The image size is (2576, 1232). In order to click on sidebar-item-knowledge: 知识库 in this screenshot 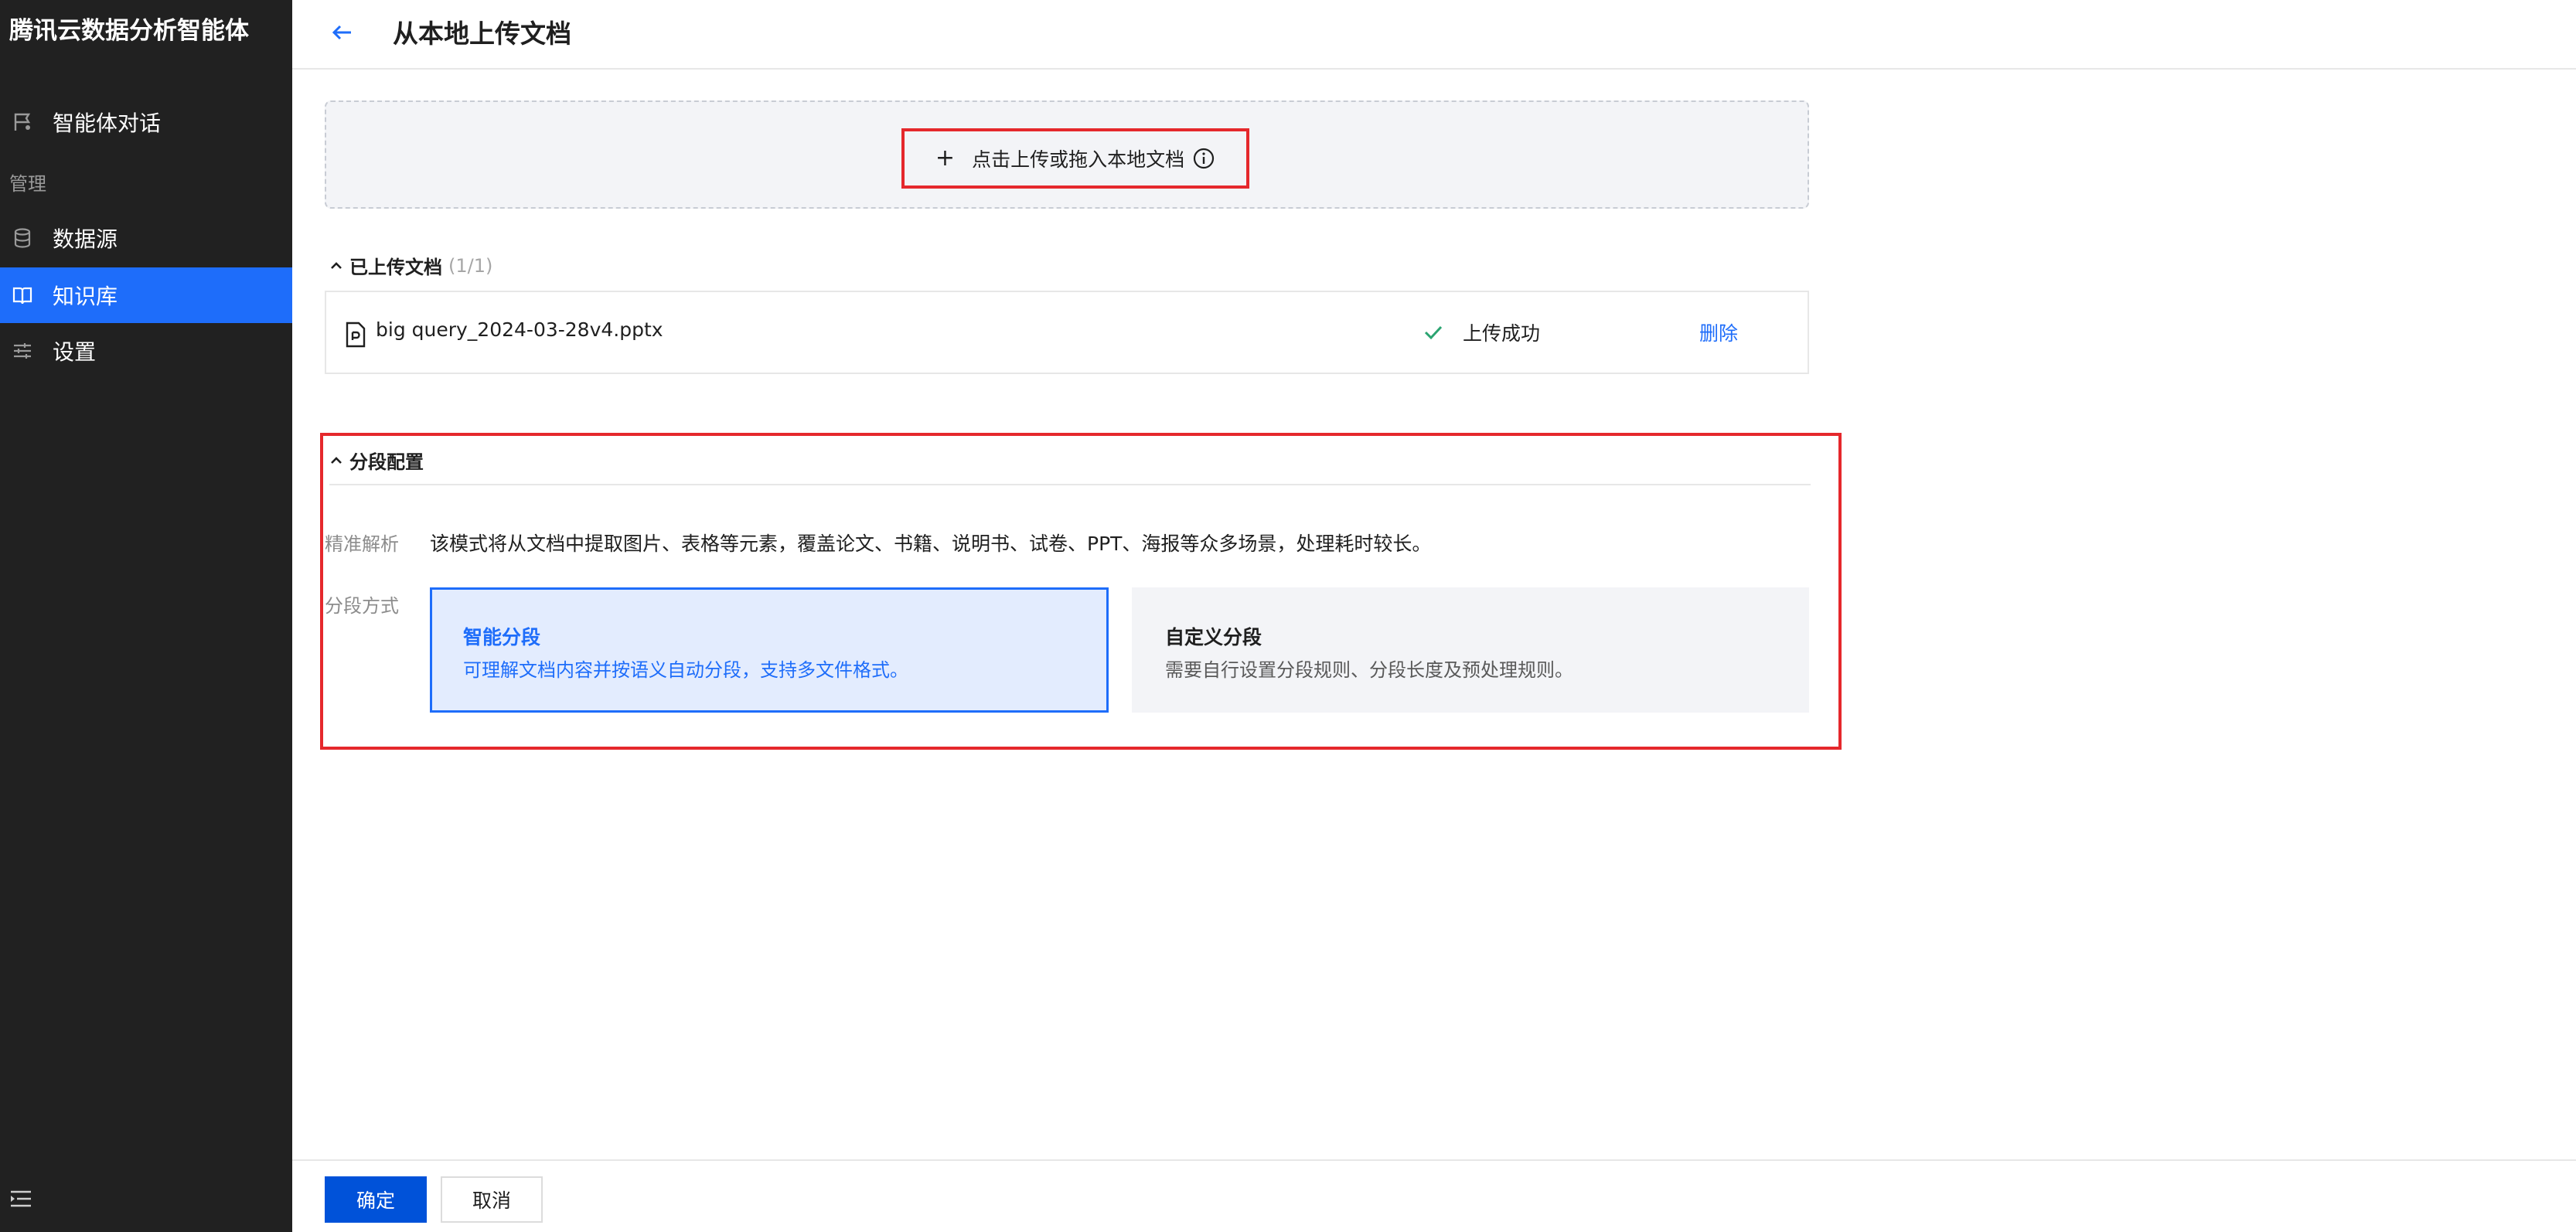, I will do `click(146, 295)`.